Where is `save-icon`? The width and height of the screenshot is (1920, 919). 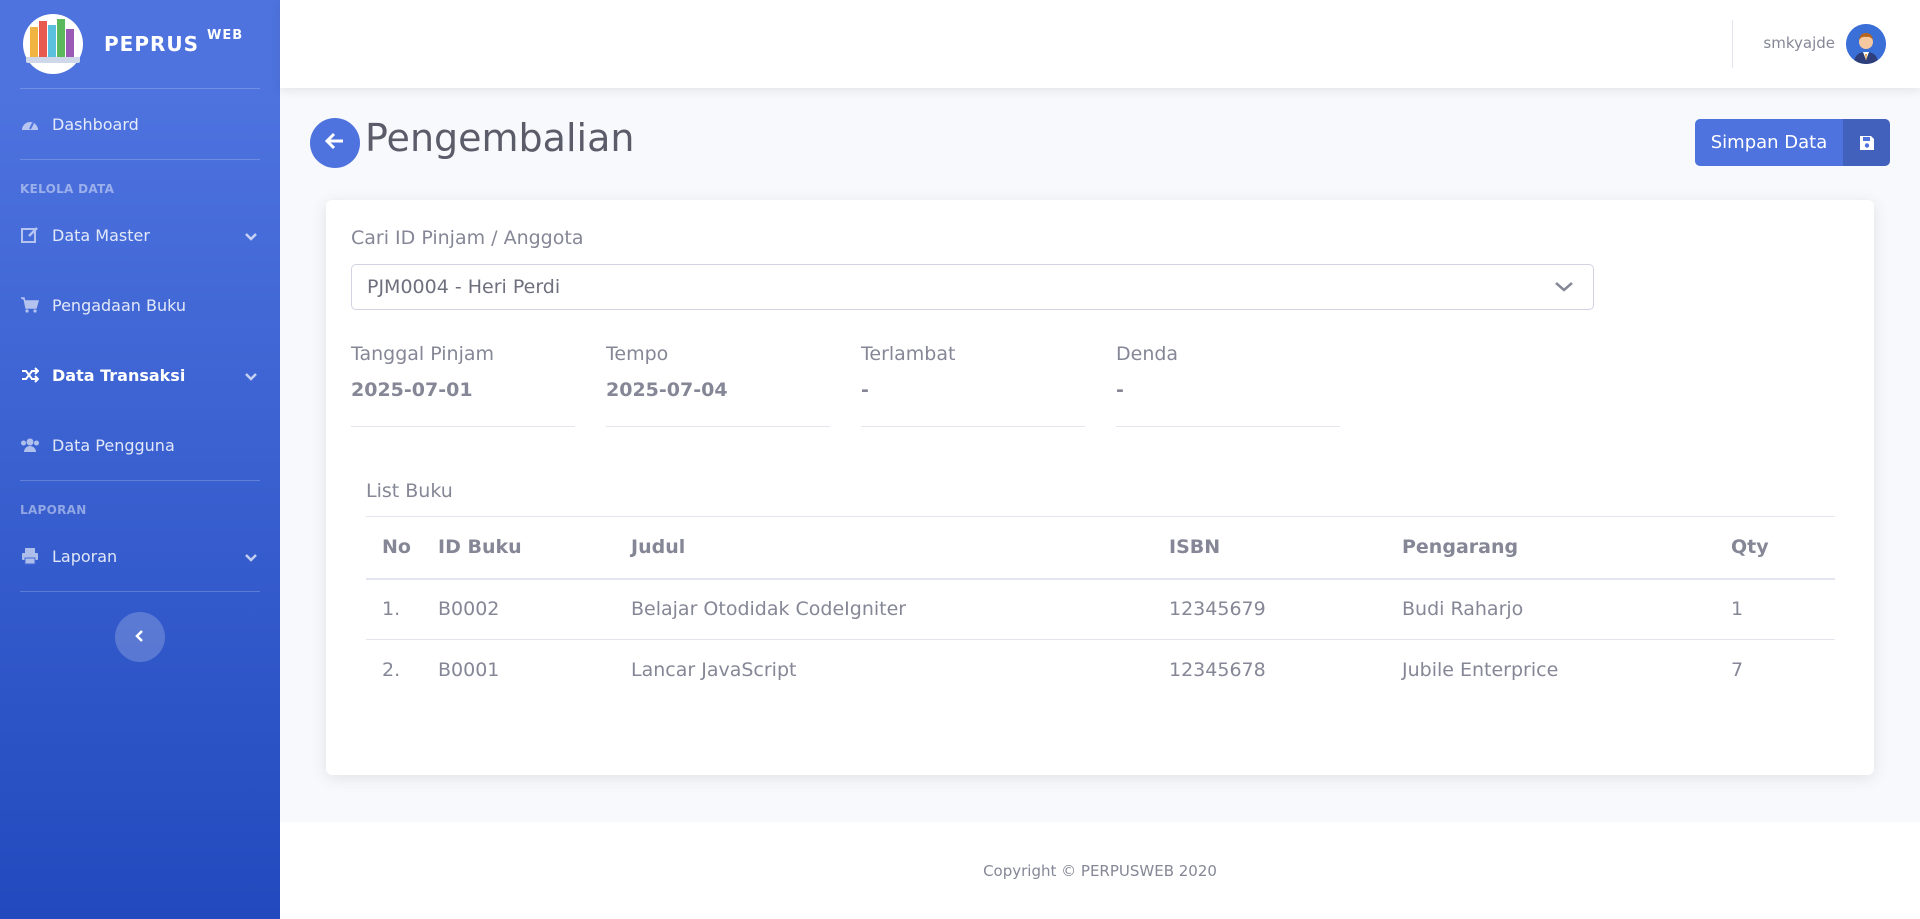
save-icon is located at coordinates (1866, 142).